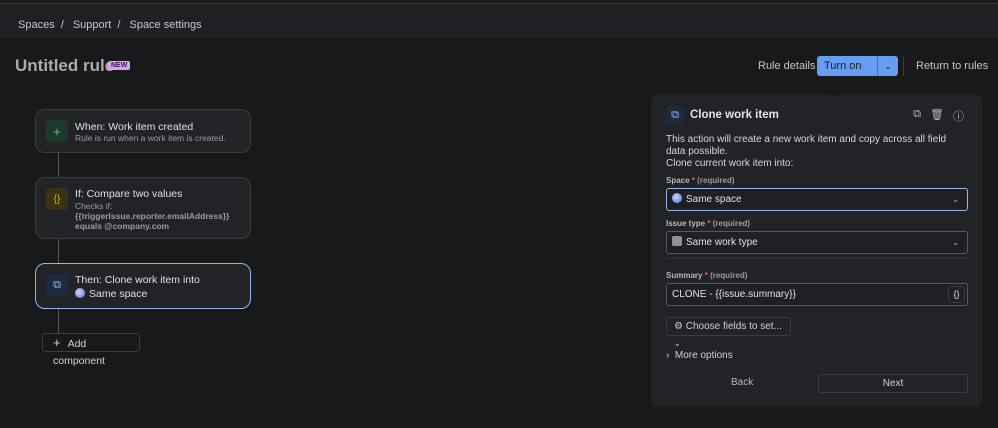 The image size is (998, 428). I want to click on space-value: Same space, so click(714, 199).